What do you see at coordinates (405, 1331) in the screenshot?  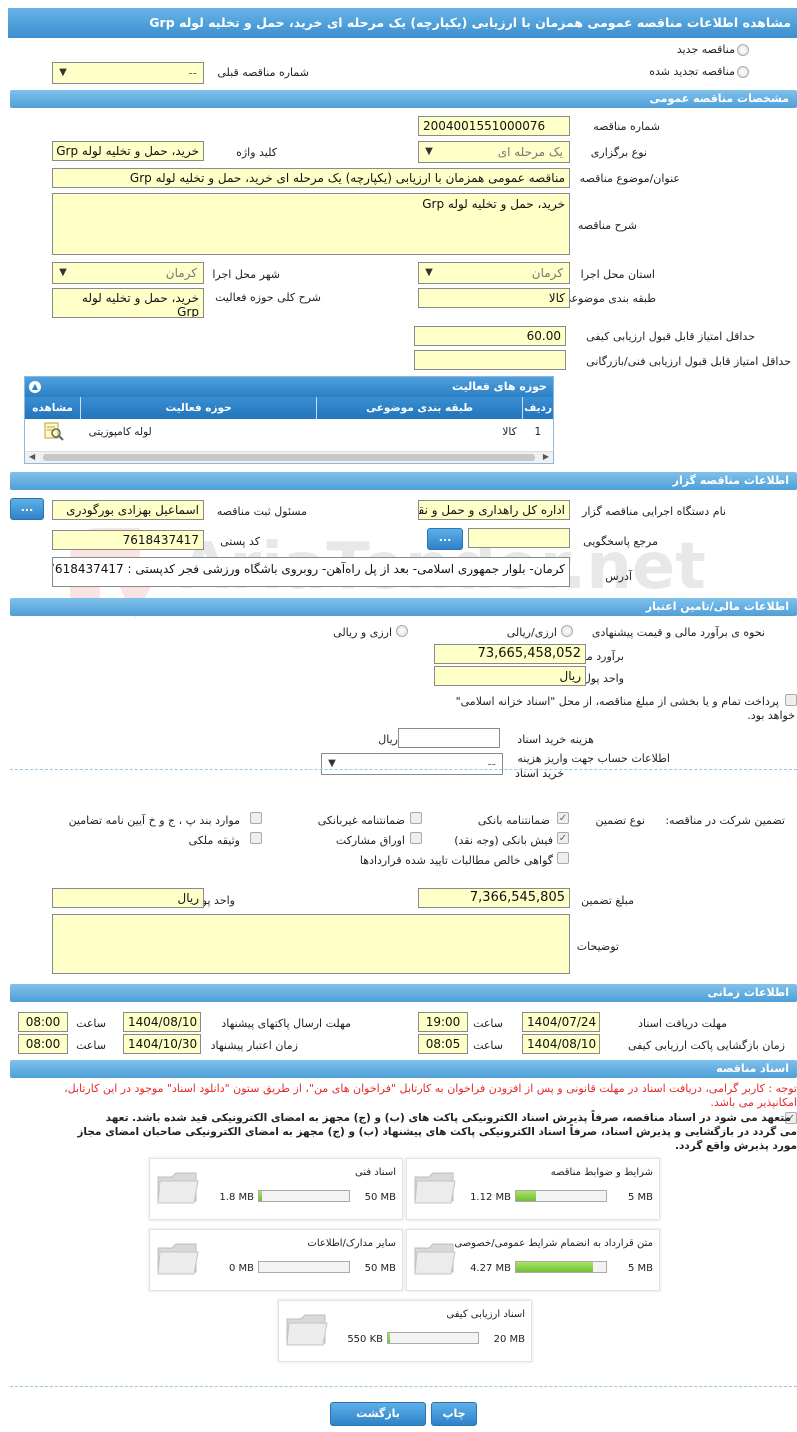 I see `document-card: اسناد ارزیابی کیفی 20 MB 550 KB` at bounding box center [405, 1331].